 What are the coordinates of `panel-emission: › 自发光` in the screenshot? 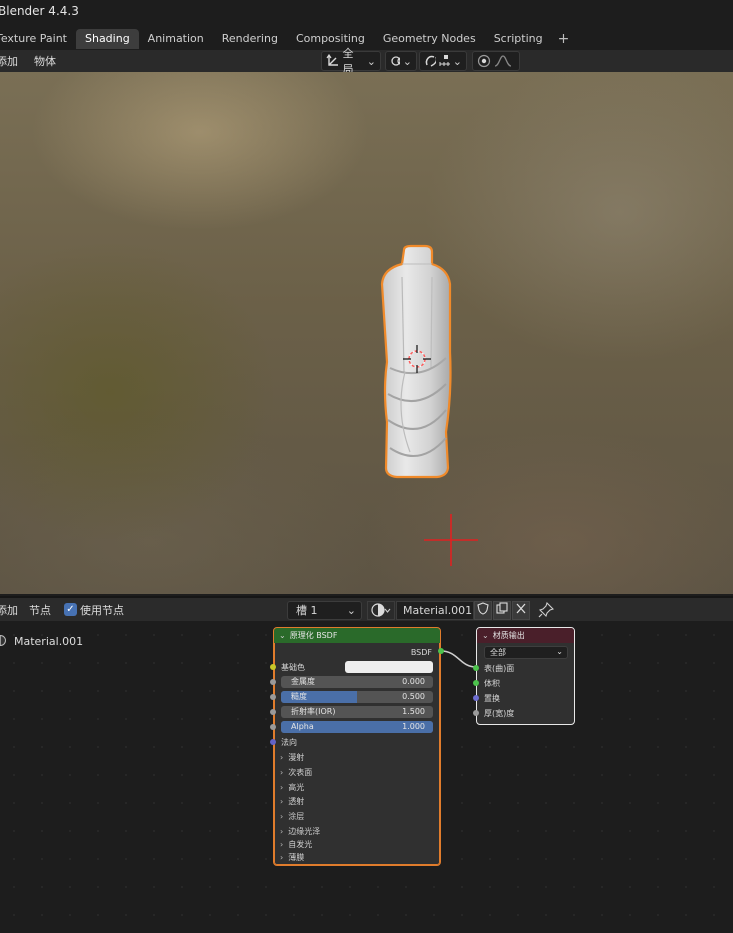 It's located at (296, 844).